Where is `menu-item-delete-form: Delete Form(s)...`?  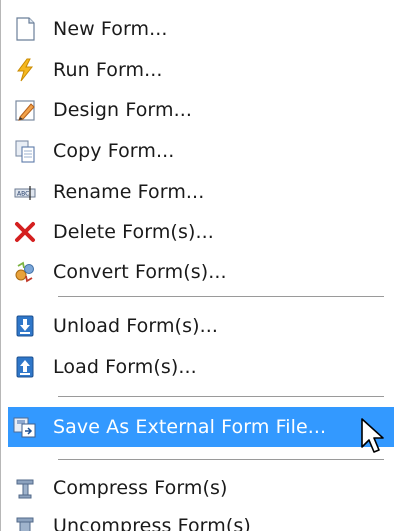
menu-item-delete-form: Delete Form(s)... is located at coordinates (201, 232).